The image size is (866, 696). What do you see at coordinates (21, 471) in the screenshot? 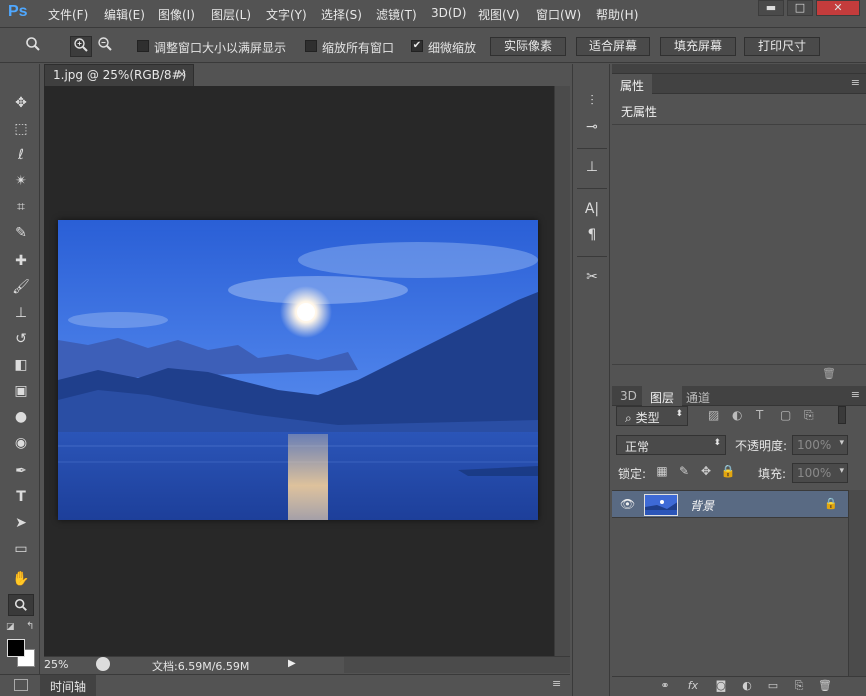
I see `pen-tool-icon: ✒` at bounding box center [21, 471].